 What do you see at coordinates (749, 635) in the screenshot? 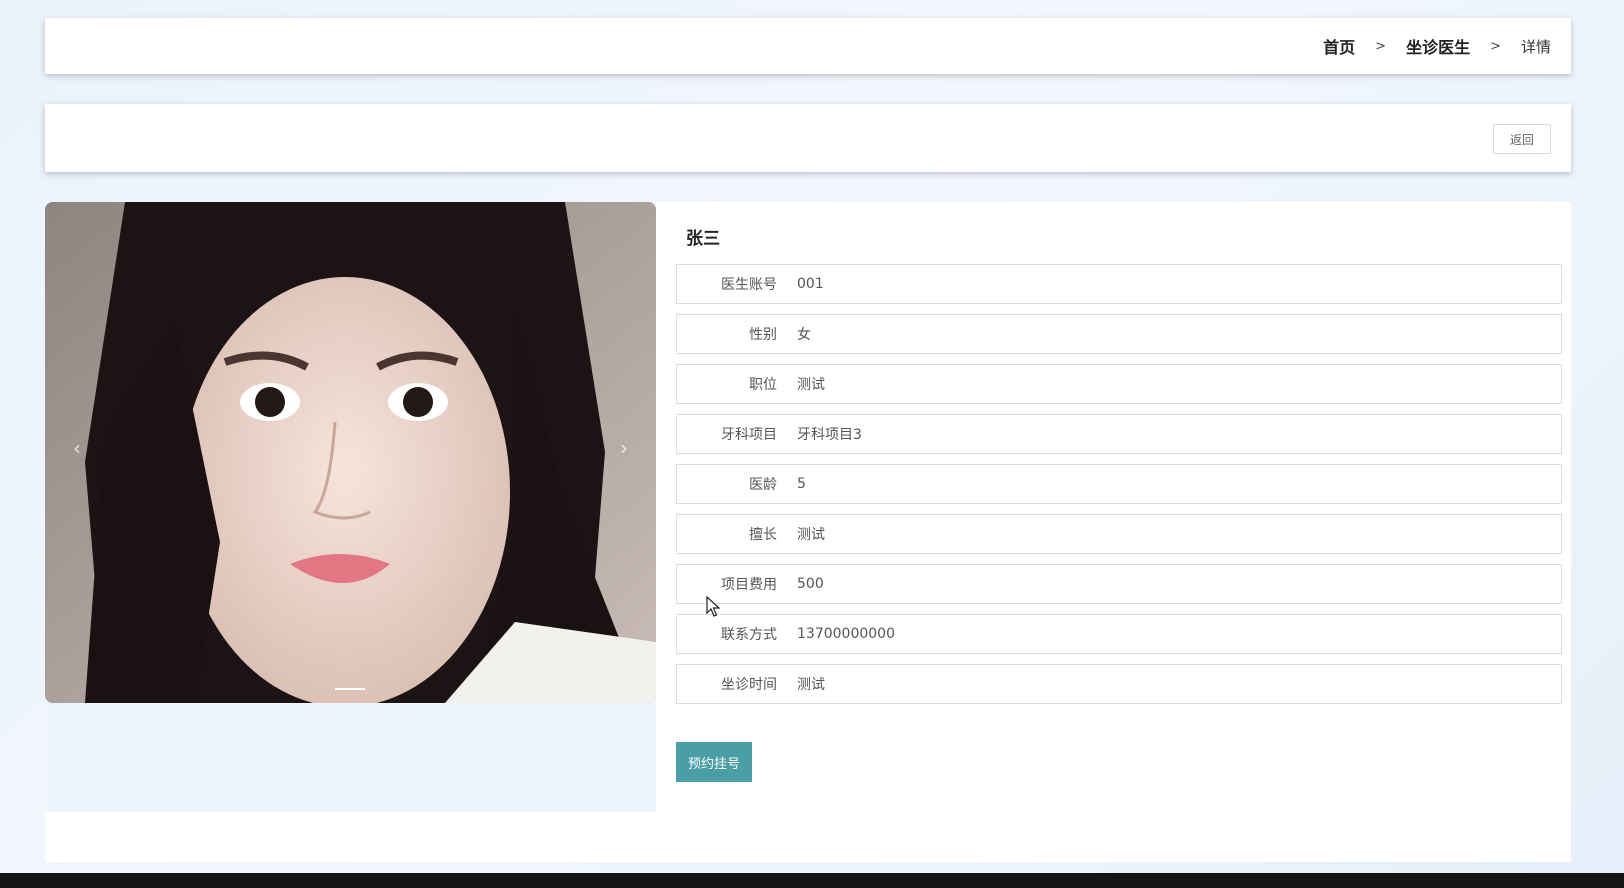
I see `info-label: 联系方式` at bounding box center [749, 635].